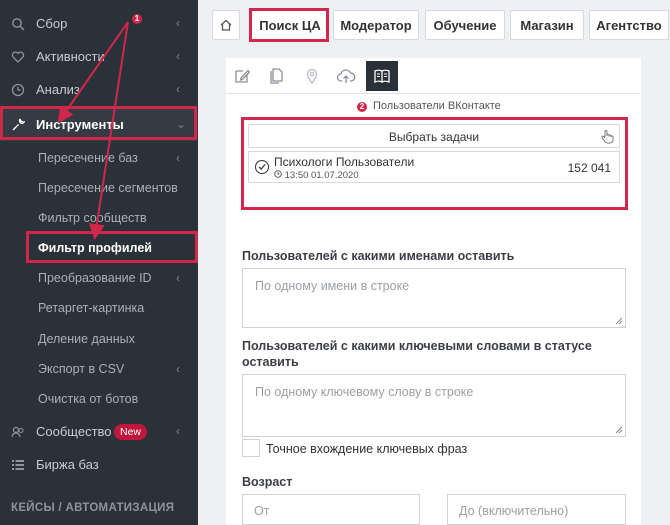 The image size is (670, 525). I want to click on edit-tool-button, so click(242, 76).